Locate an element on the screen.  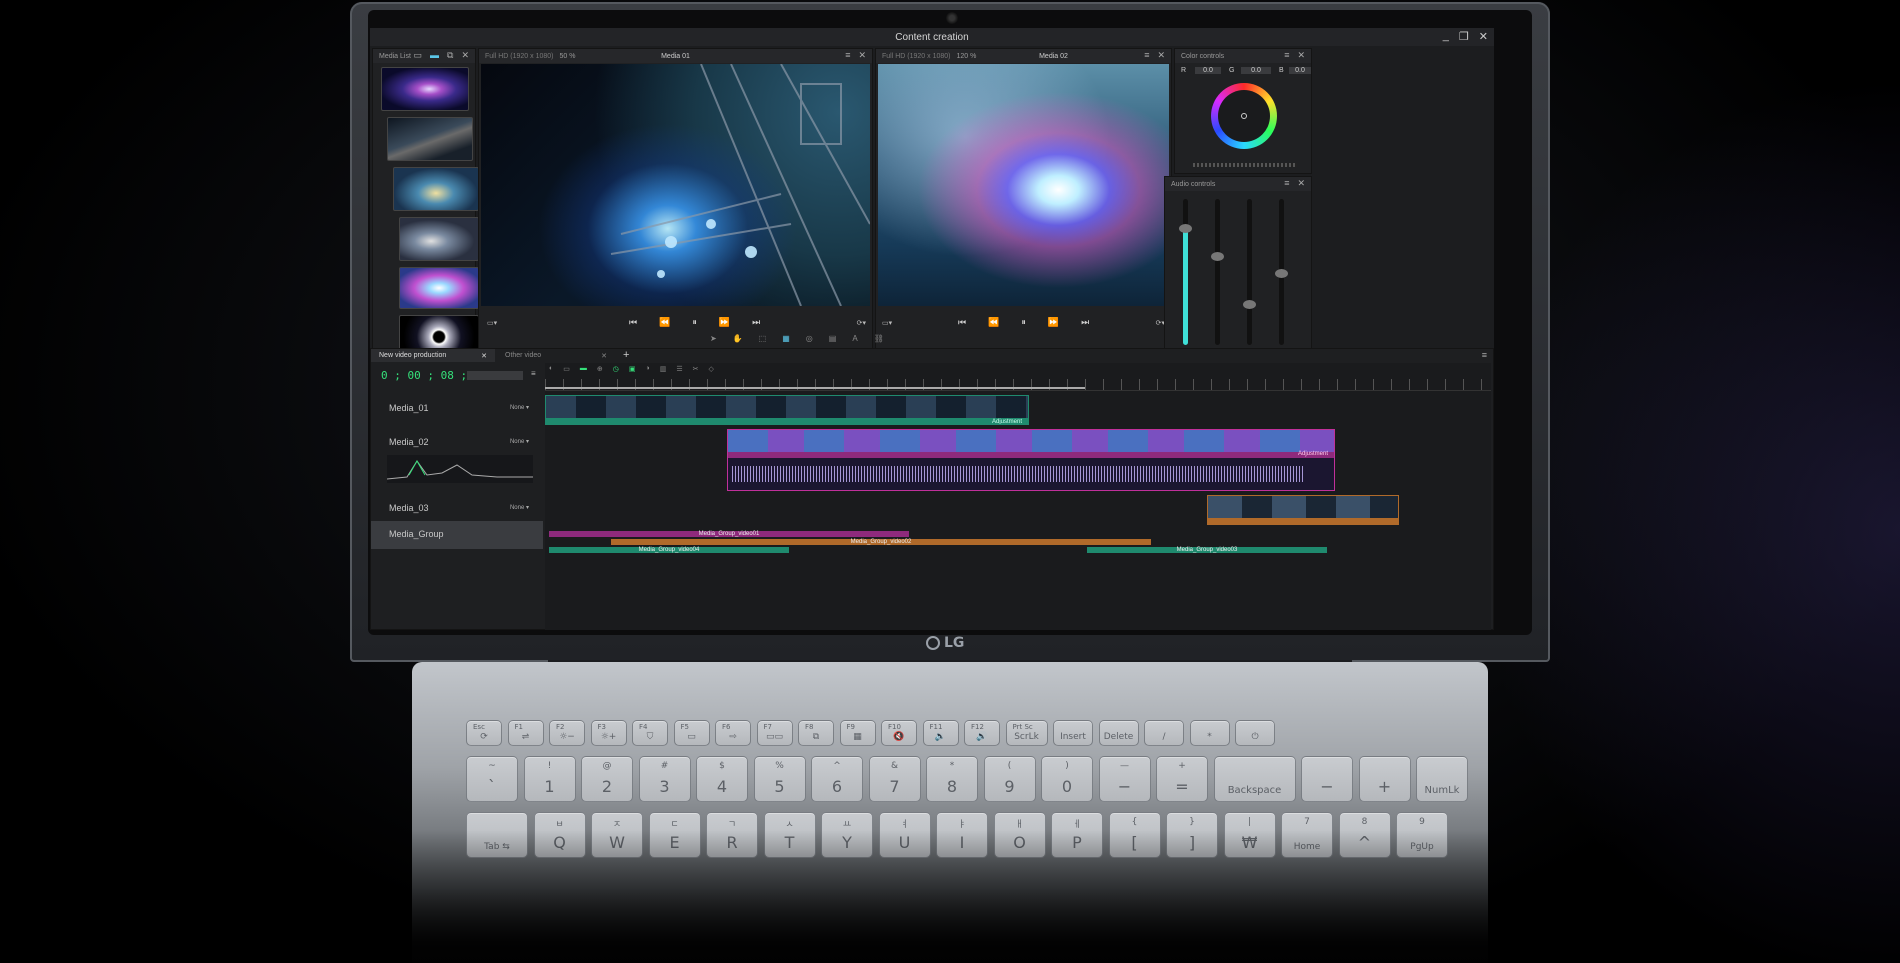
export-icon: ⟳▾ is located at coordinates (861, 323).